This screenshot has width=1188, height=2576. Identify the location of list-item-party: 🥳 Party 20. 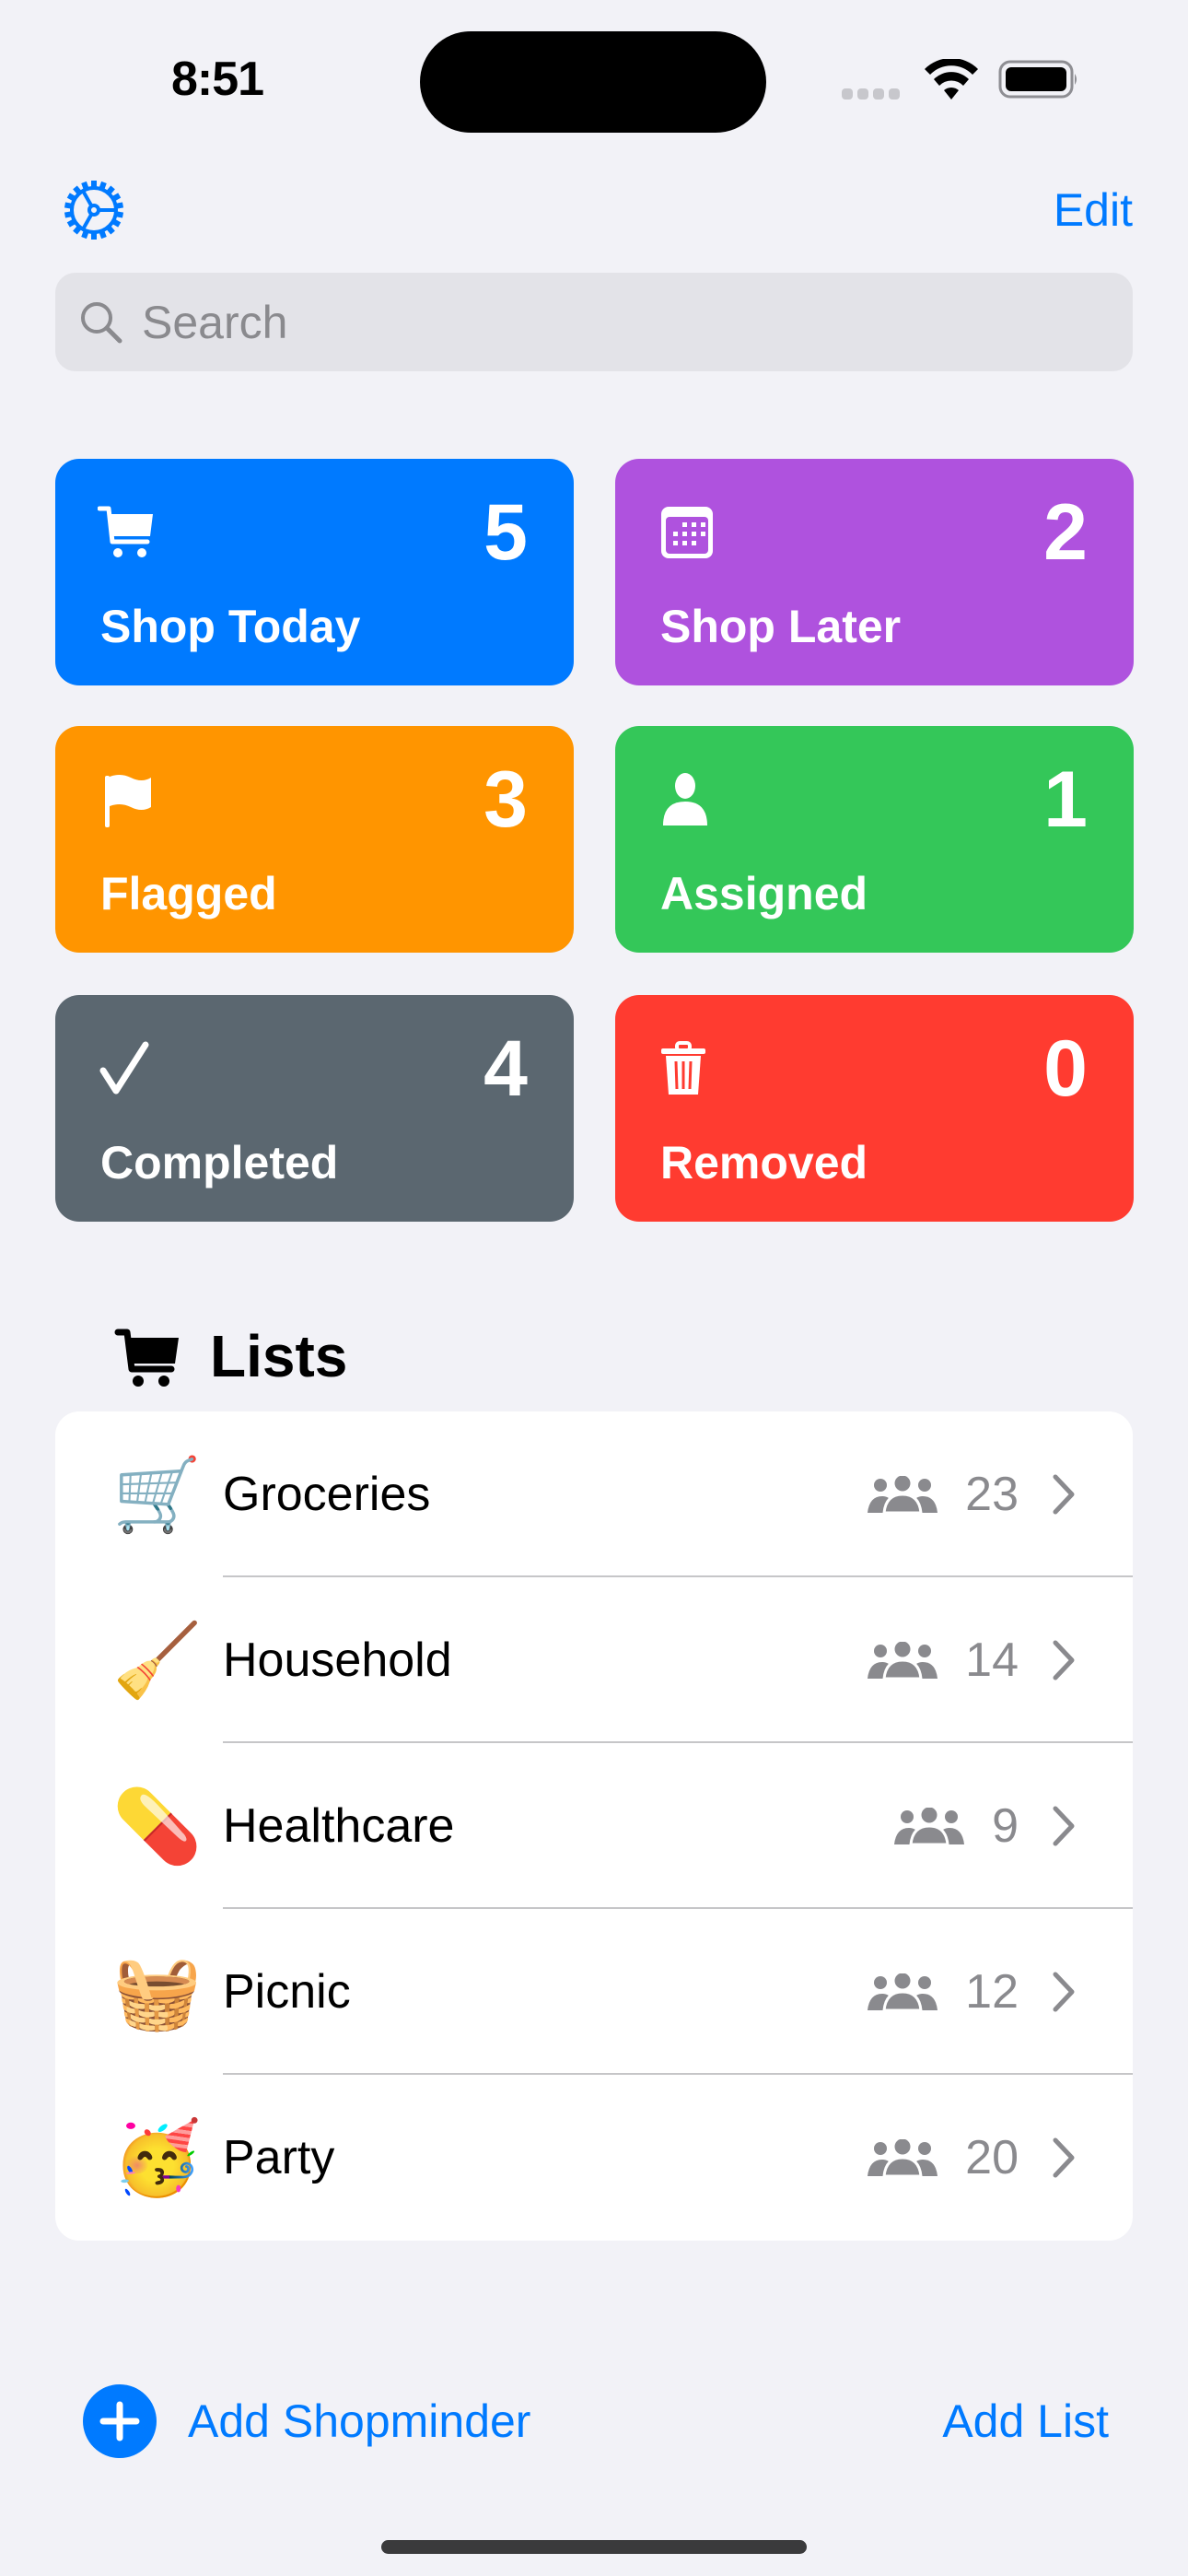
(594, 2158).